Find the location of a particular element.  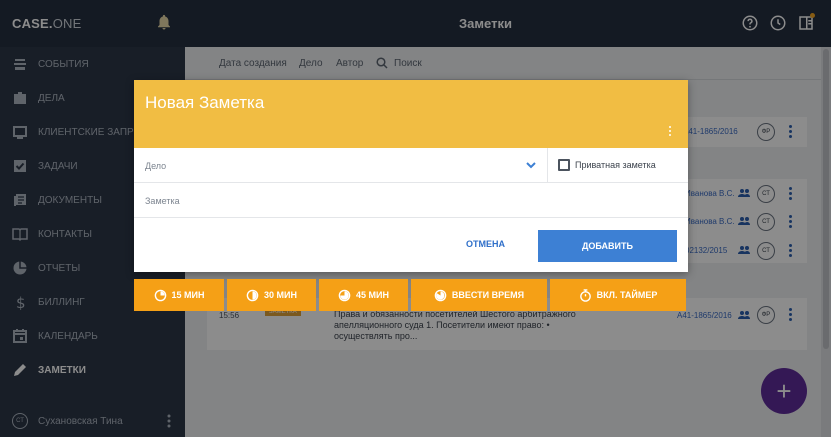

stopwatch-icon is located at coordinates (585, 295).